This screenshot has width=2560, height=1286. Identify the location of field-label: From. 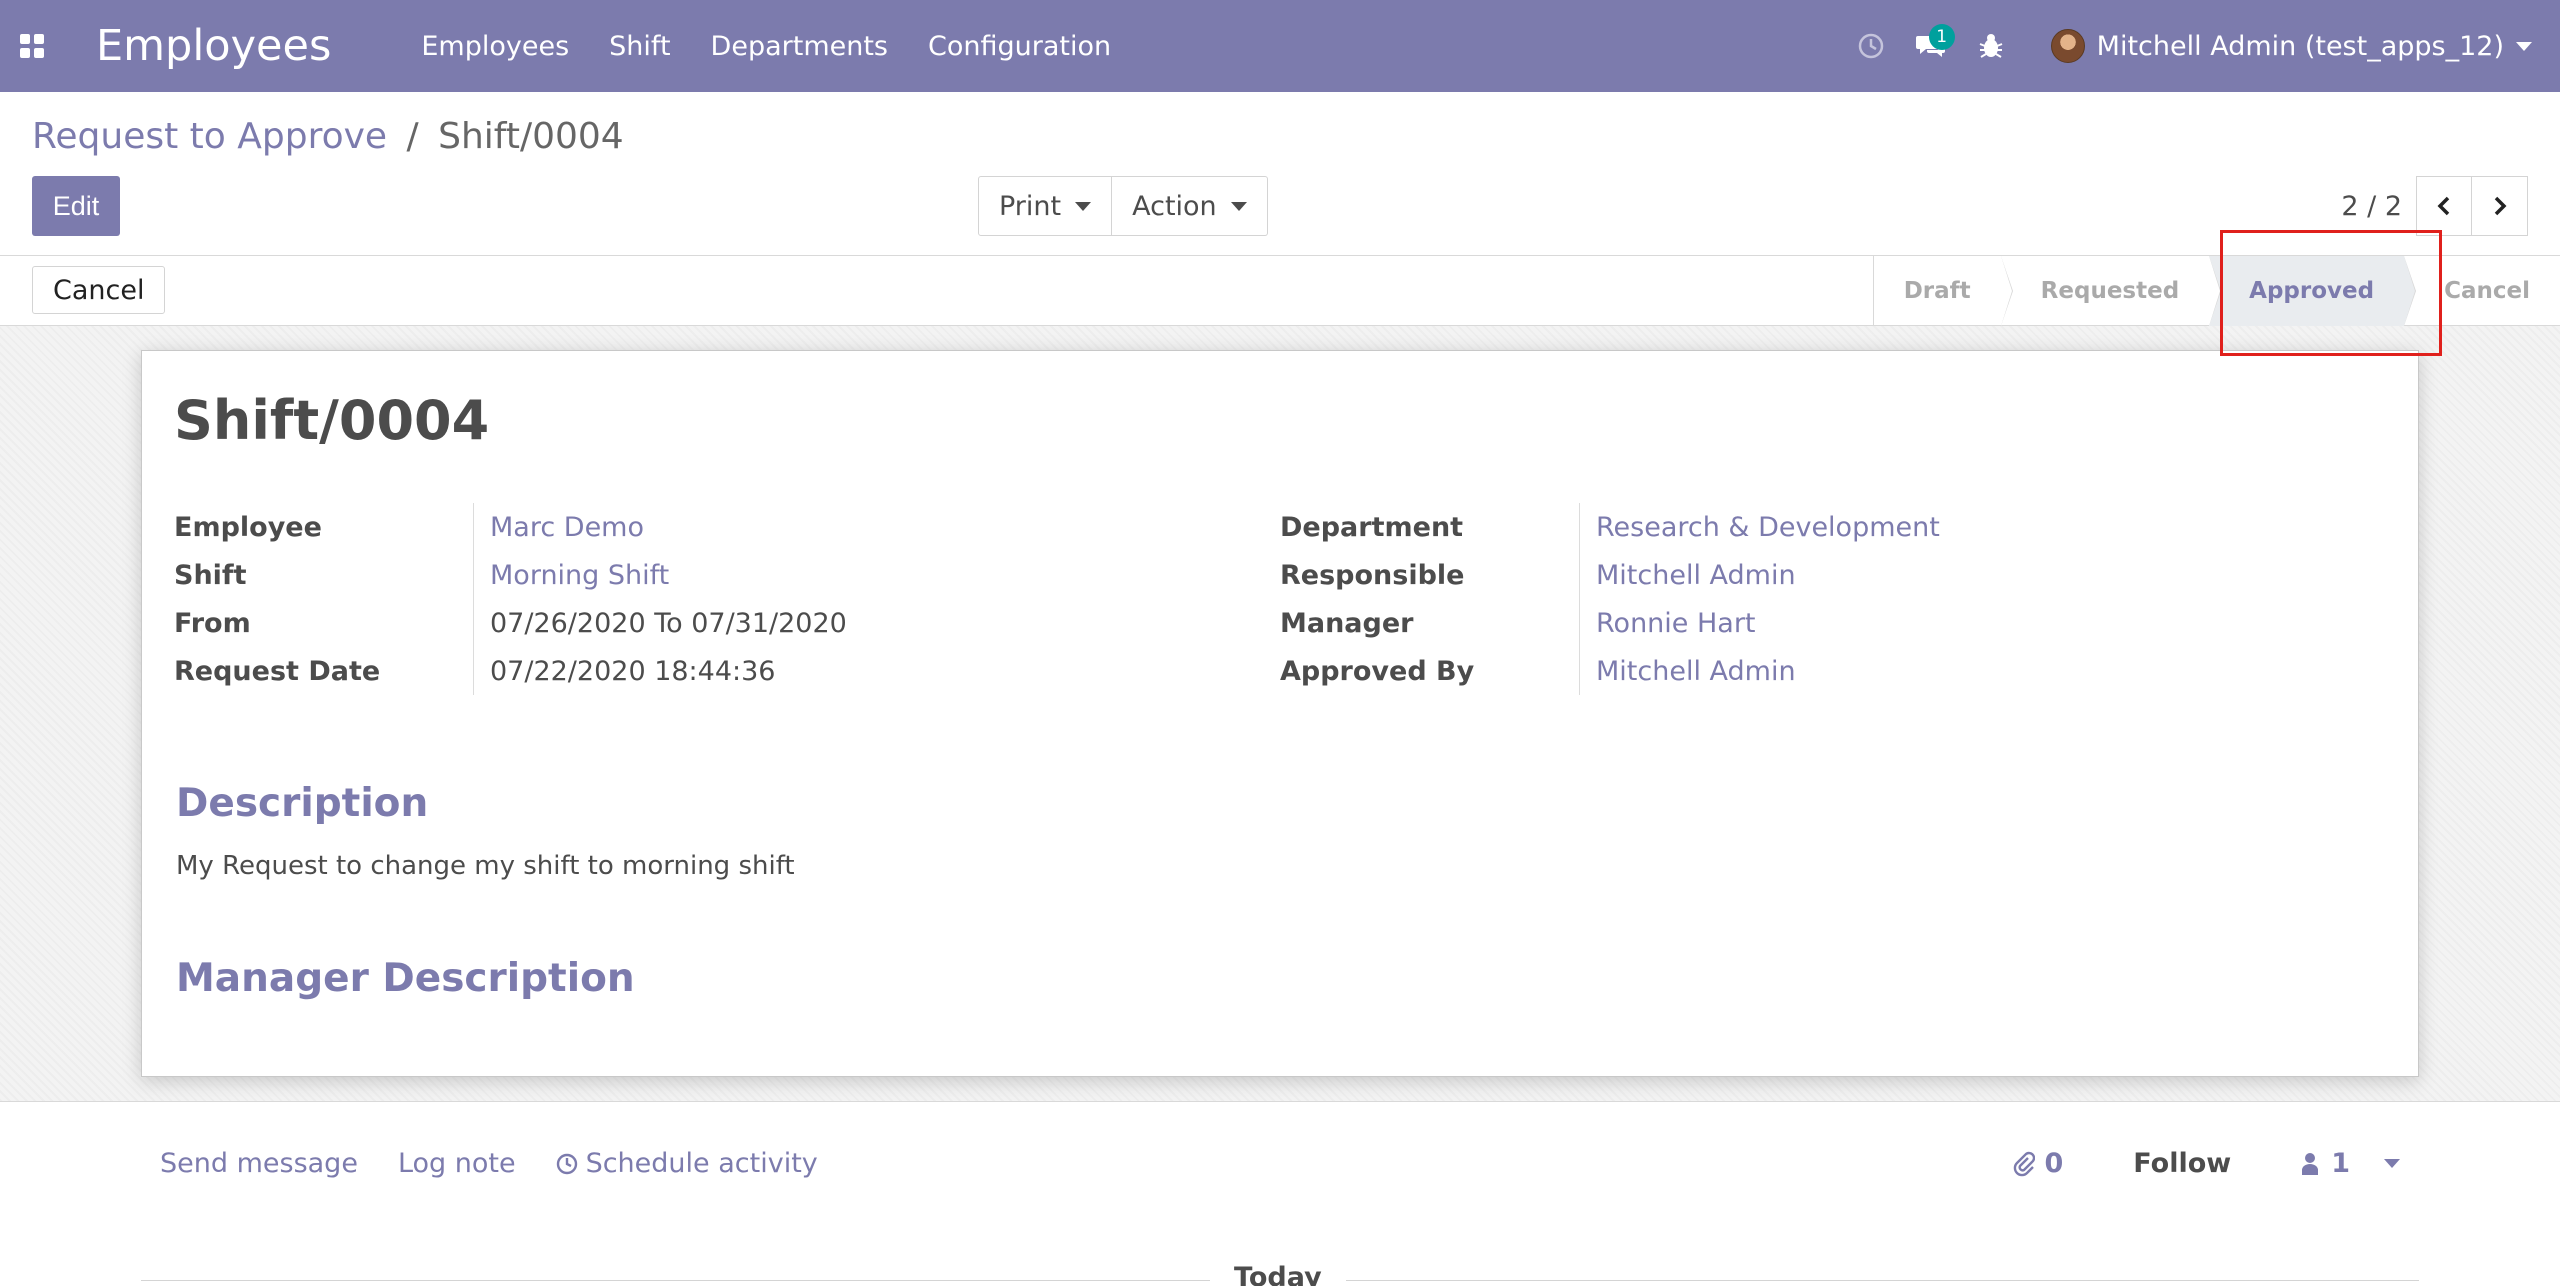
(324, 623).